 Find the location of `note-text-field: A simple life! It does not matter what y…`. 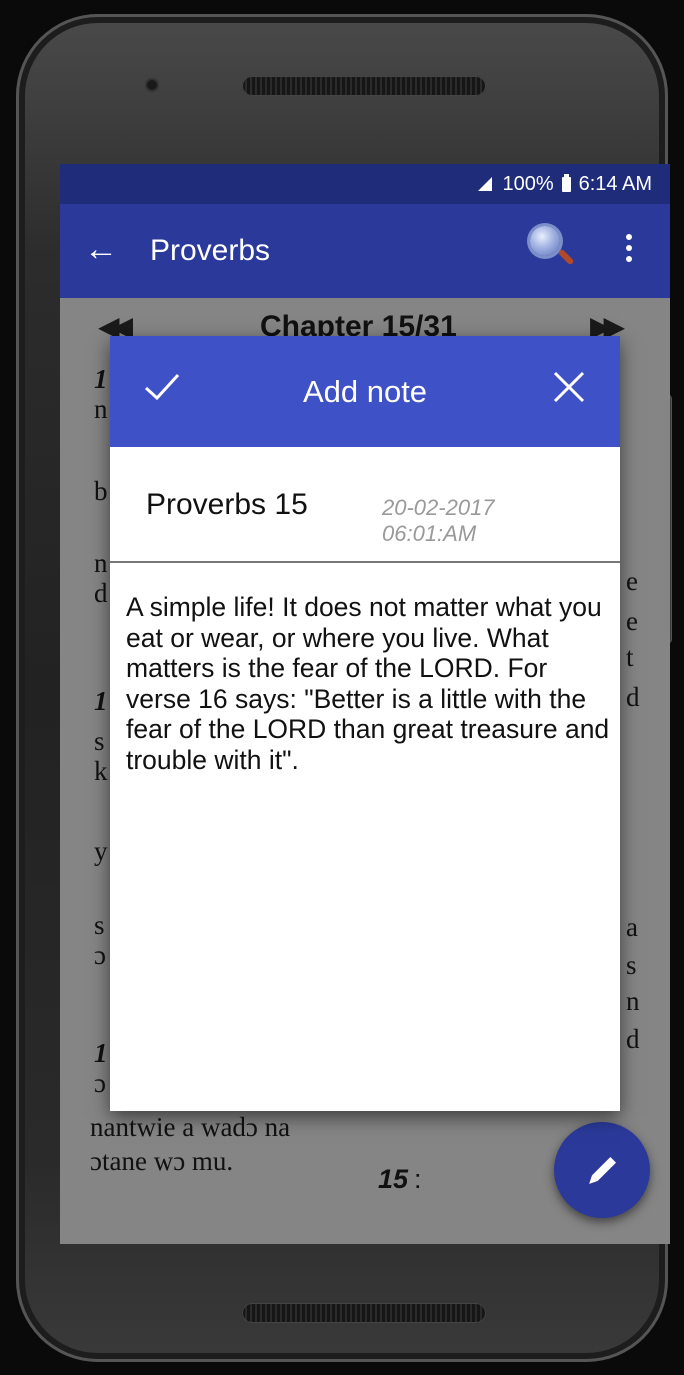

note-text-field: A simple life! It does not matter what y… is located at coordinates (368, 683).